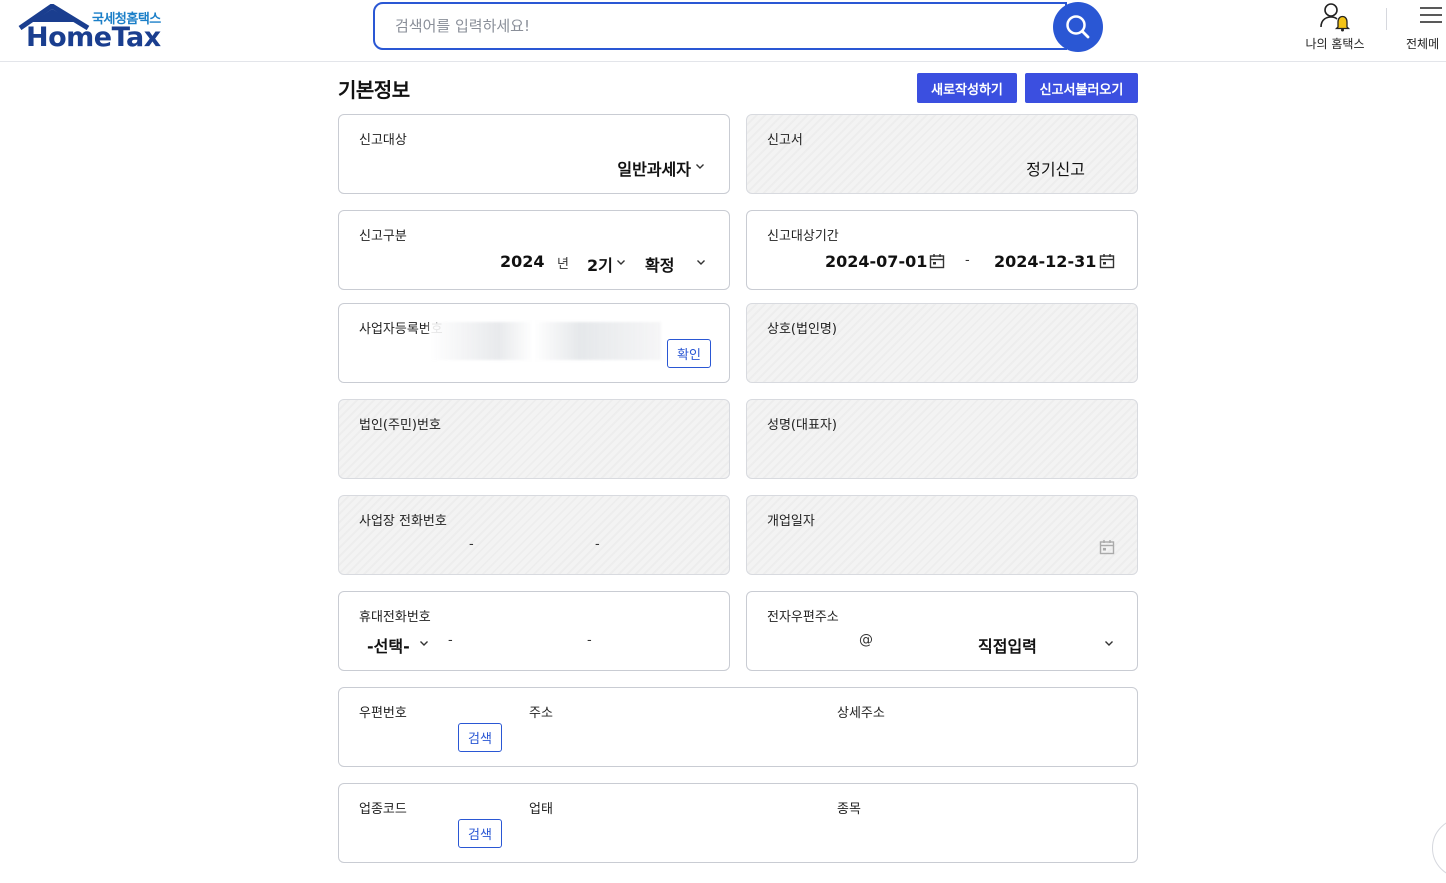  I want to click on representative-name-field: 성명(대표자), so click(942, 439).